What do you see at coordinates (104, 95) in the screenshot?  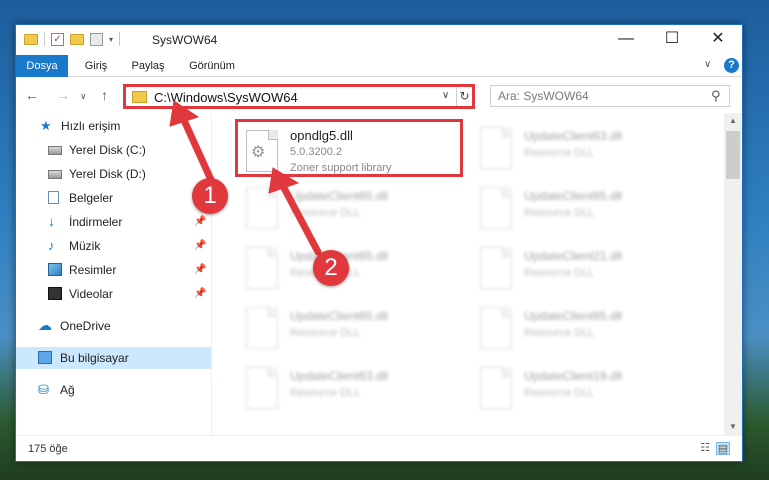 I see `up-arrow-icon: ↑` at bounding box center [104, 95].